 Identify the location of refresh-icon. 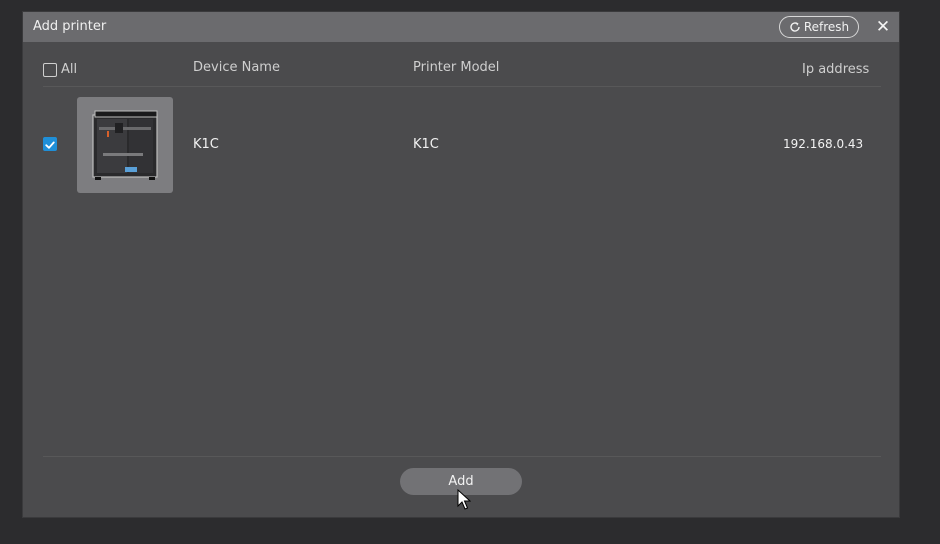
(795, 29).